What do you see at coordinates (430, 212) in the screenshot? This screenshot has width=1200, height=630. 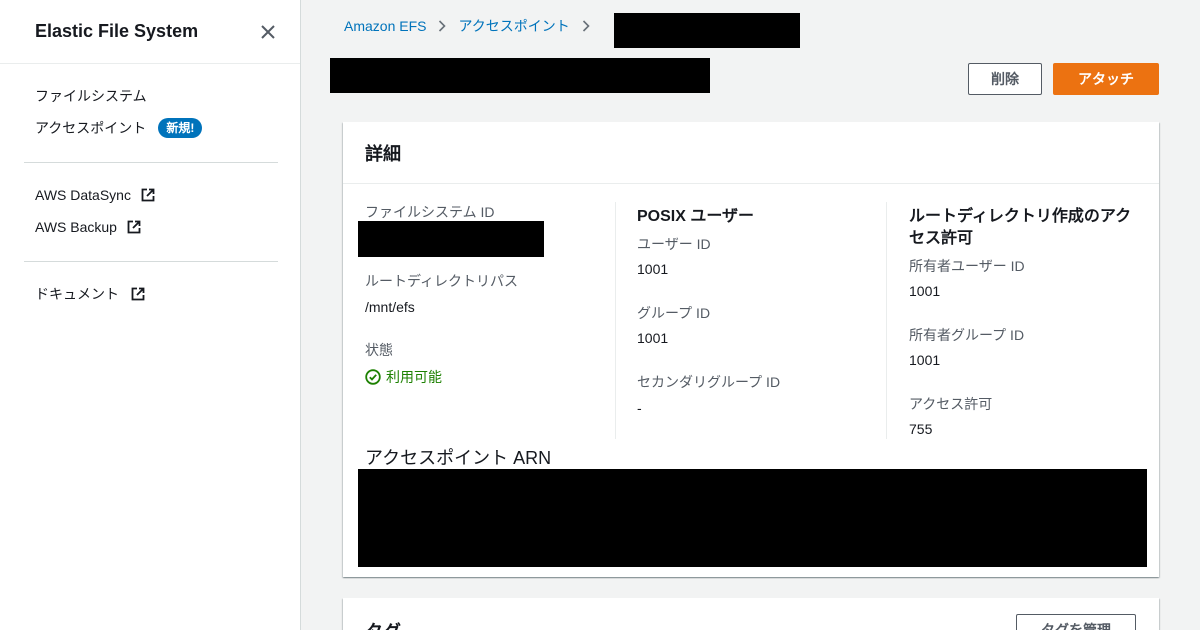 I see `filesystem-id-label: ファイルシステム ID` at bounding box center [430, 212].